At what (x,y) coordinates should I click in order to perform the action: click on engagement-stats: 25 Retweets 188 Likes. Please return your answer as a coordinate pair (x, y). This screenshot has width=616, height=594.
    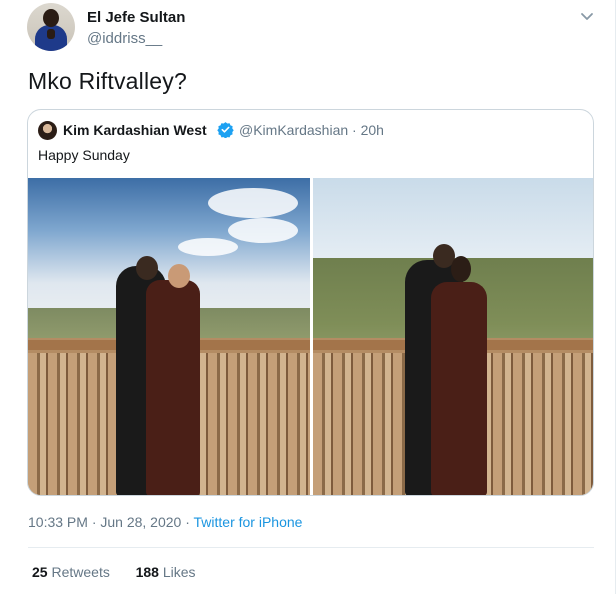
    Looking at the image, I should click on (114, 572).